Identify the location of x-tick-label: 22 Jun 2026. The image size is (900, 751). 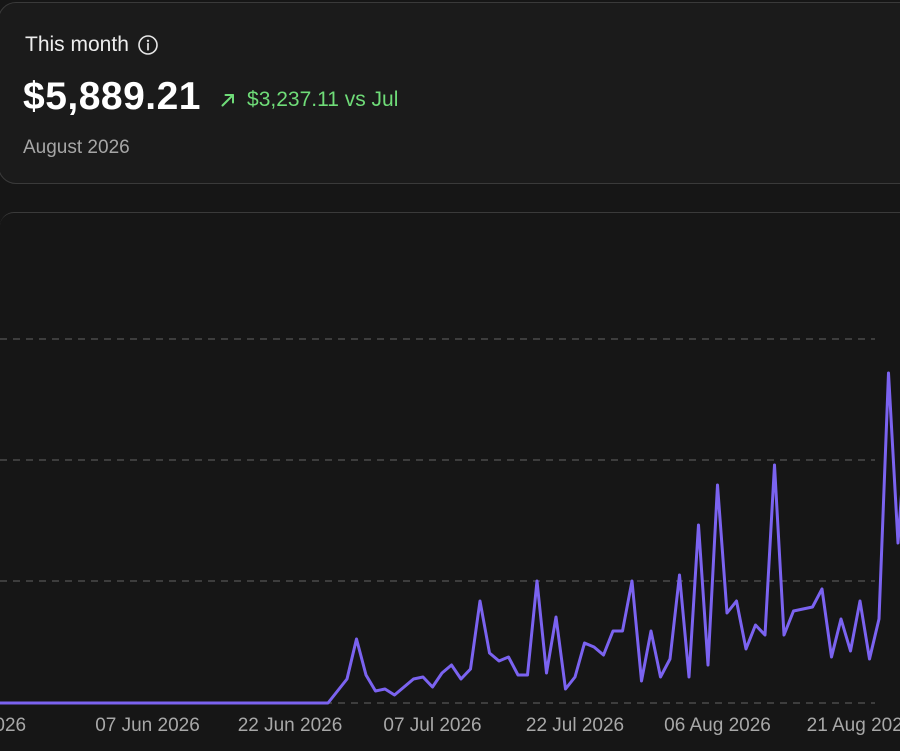
(290, 725).